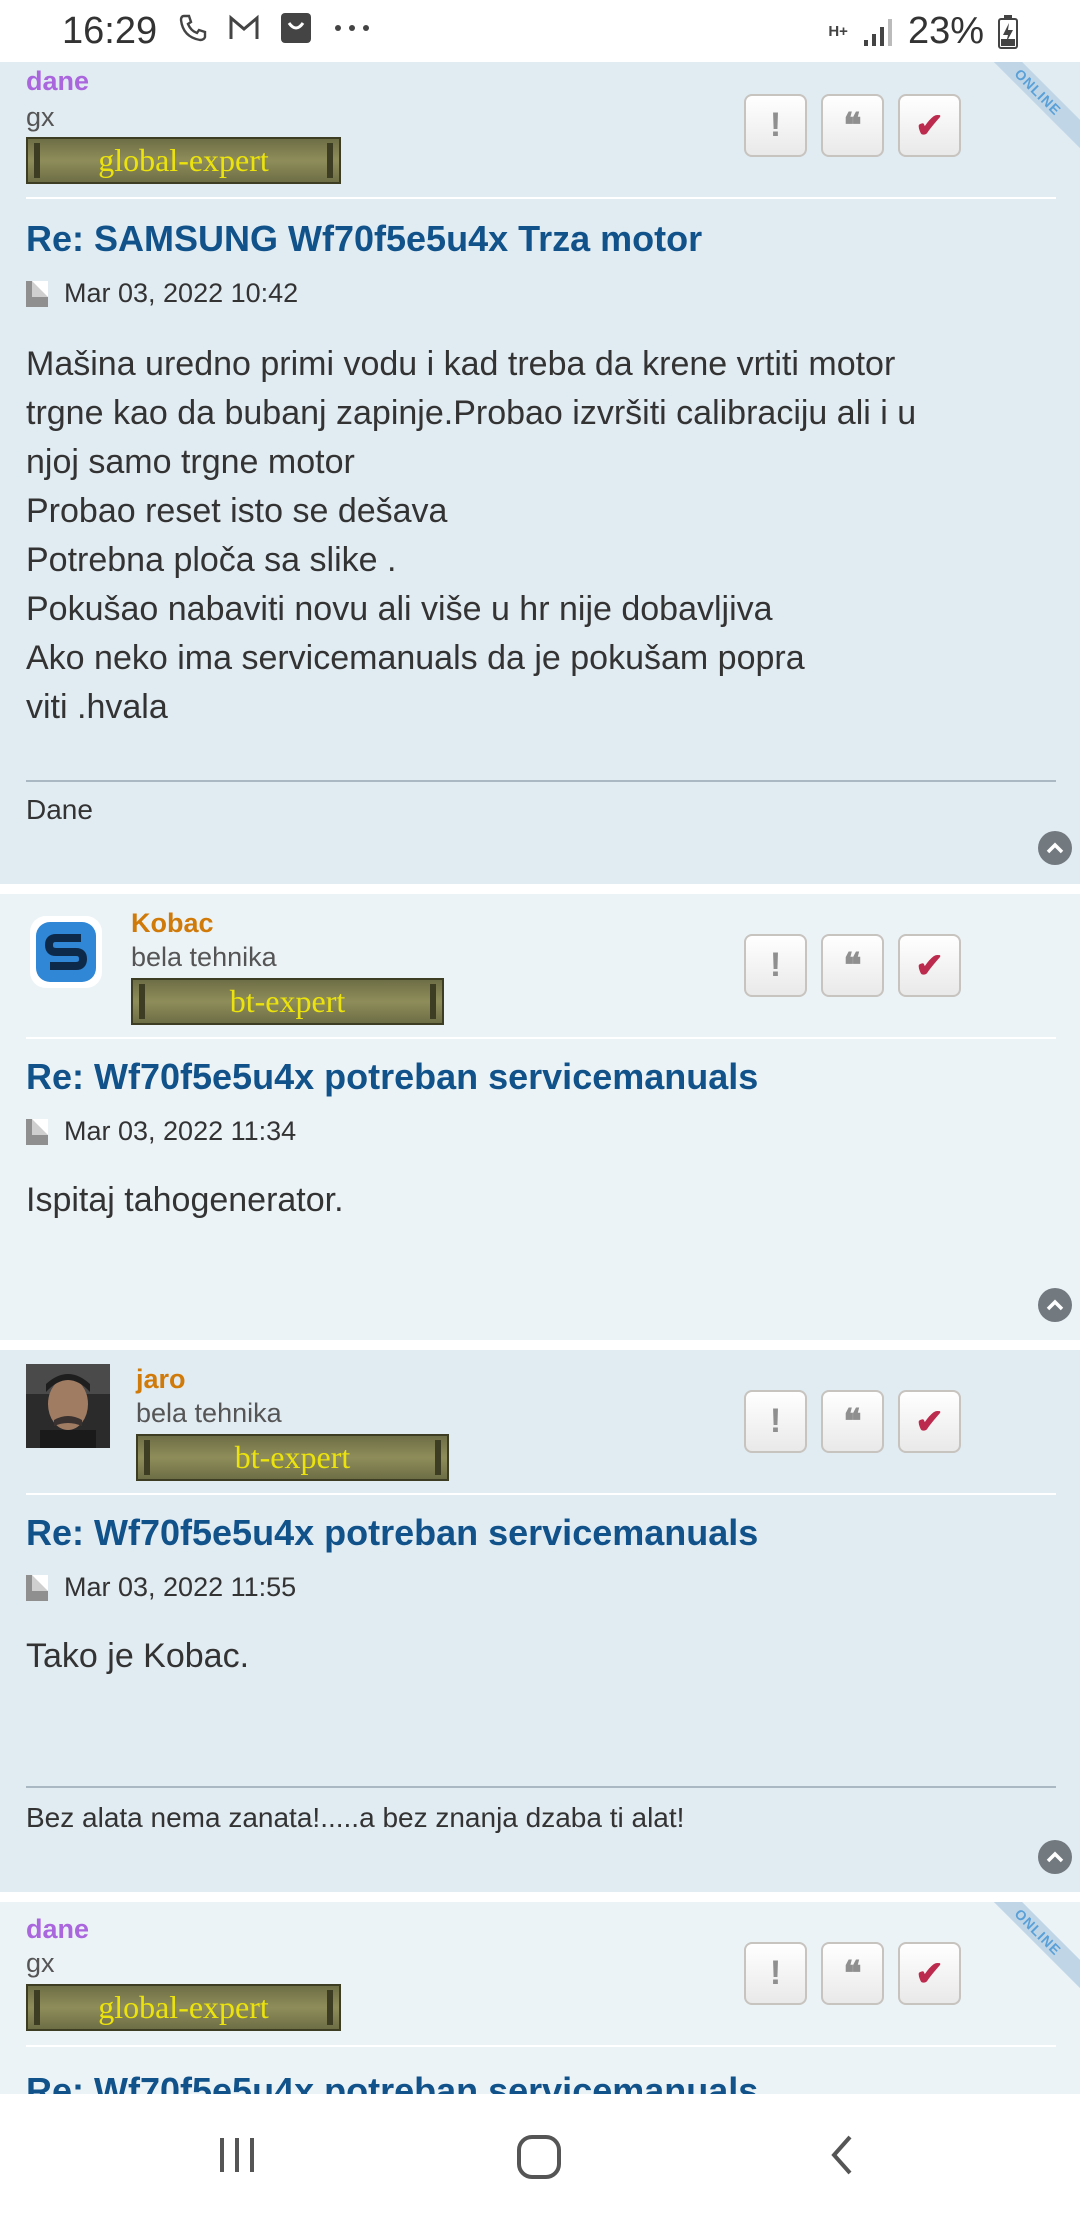  Describe the element at coordinates (185, 1200) in the screenshot. I see `post-body-line: Ispitaj tahogenerator.` at that location.